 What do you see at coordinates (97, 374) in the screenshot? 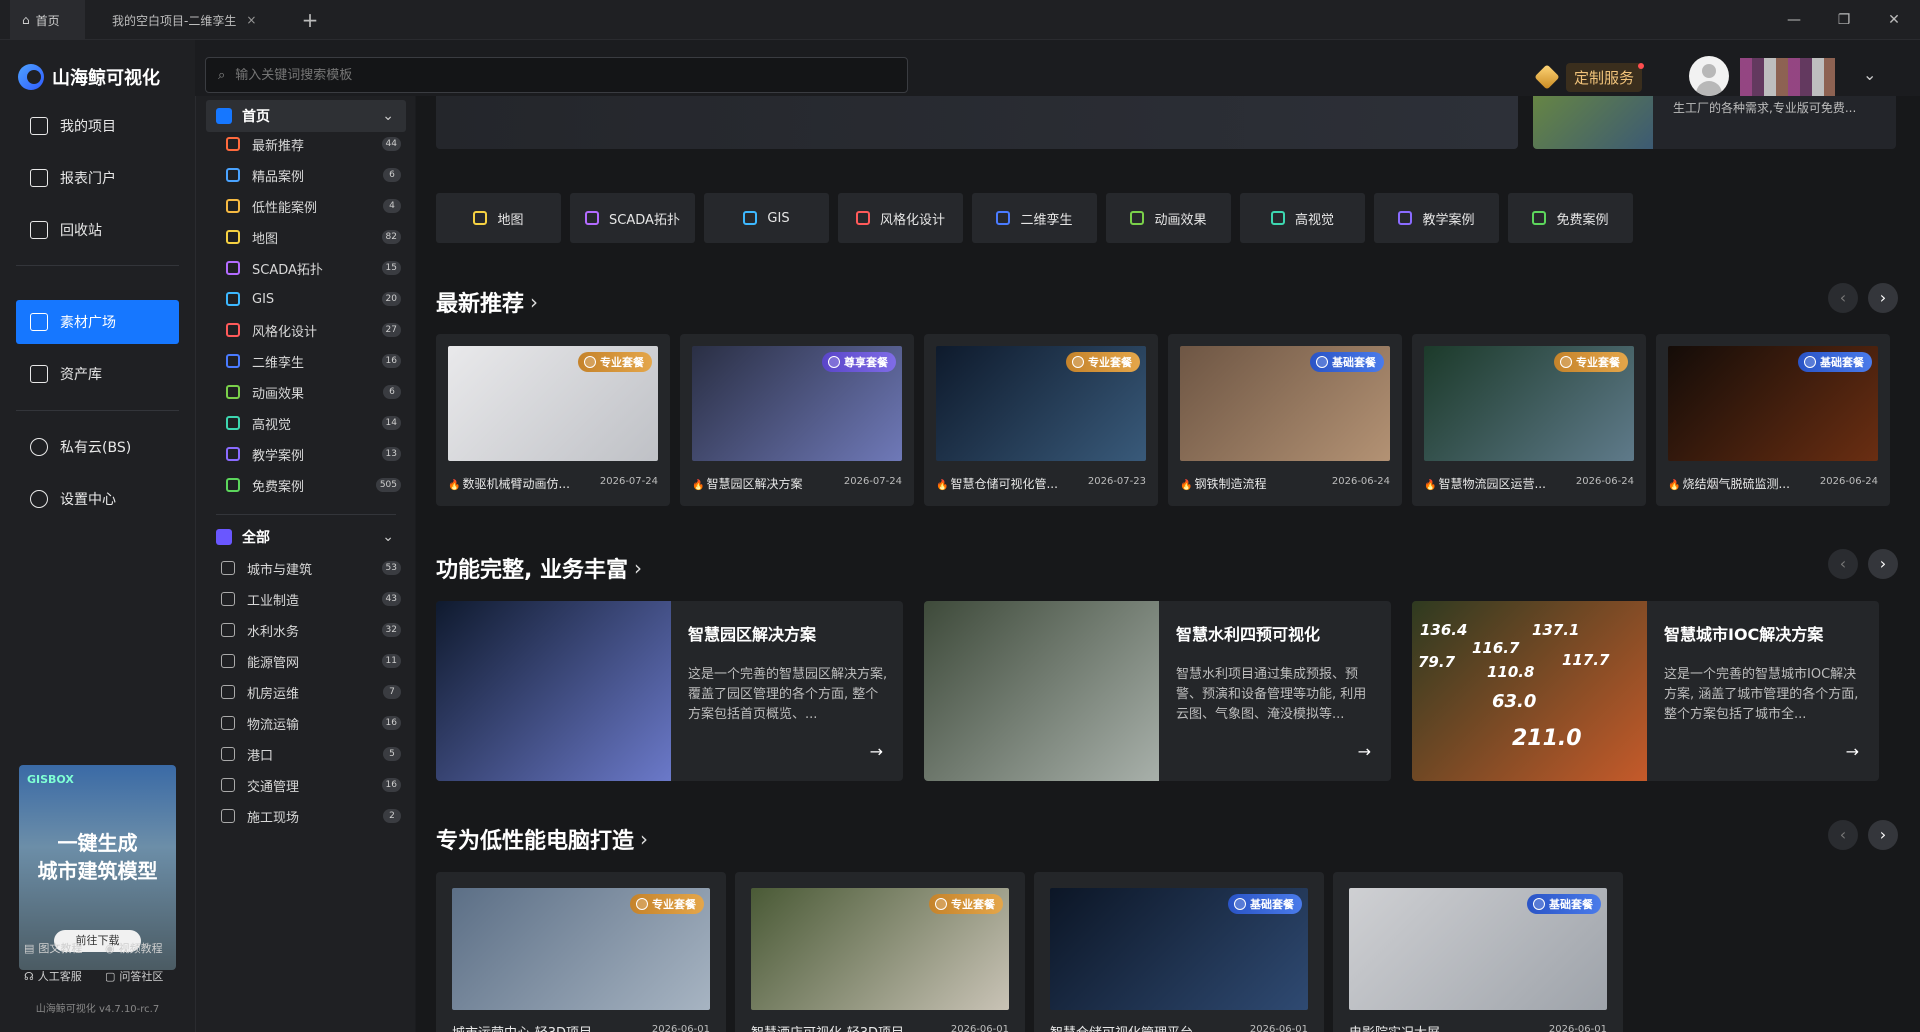
I see `nav-asset-library: 资产库` at bounding box center [97, 374].